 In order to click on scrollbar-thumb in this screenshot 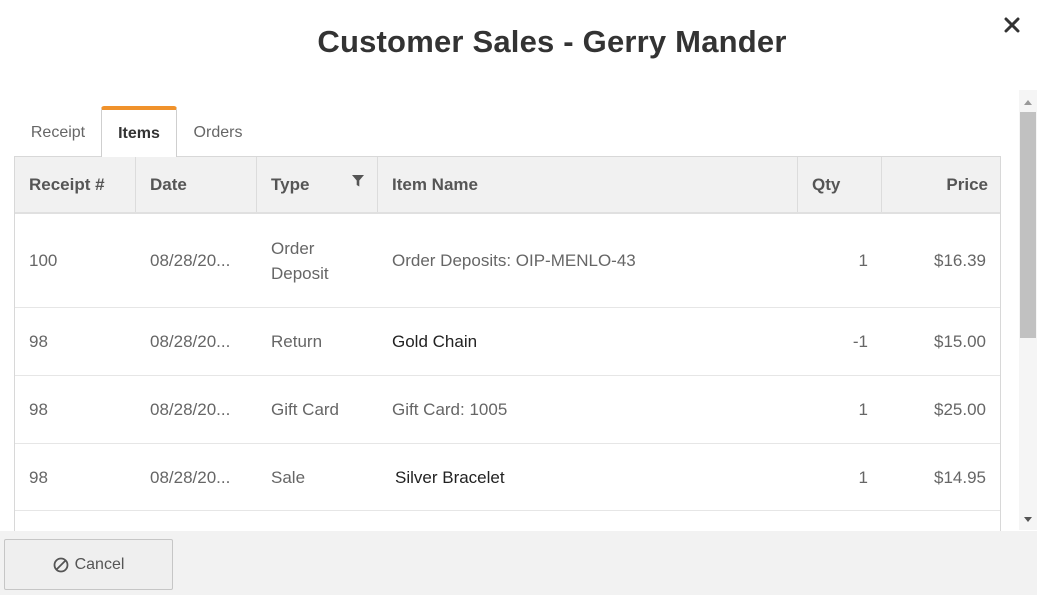, I will do `click(1028, 225)`.